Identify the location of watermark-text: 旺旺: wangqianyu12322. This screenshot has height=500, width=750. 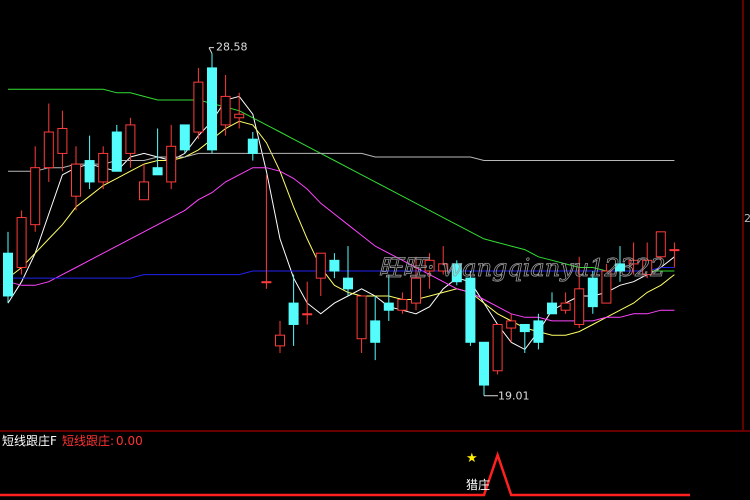
(522, 268).